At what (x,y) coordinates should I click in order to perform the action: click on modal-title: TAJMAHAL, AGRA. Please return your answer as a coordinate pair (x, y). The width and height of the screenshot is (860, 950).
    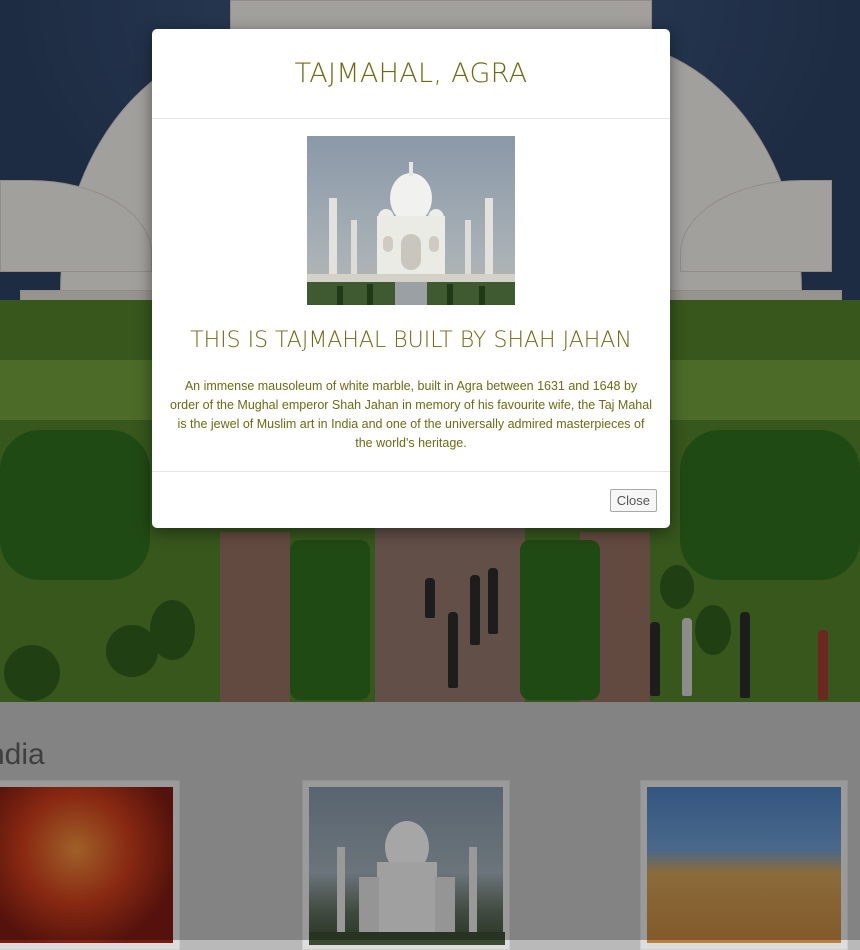
    Looking at the image, I should click on (411, 73).